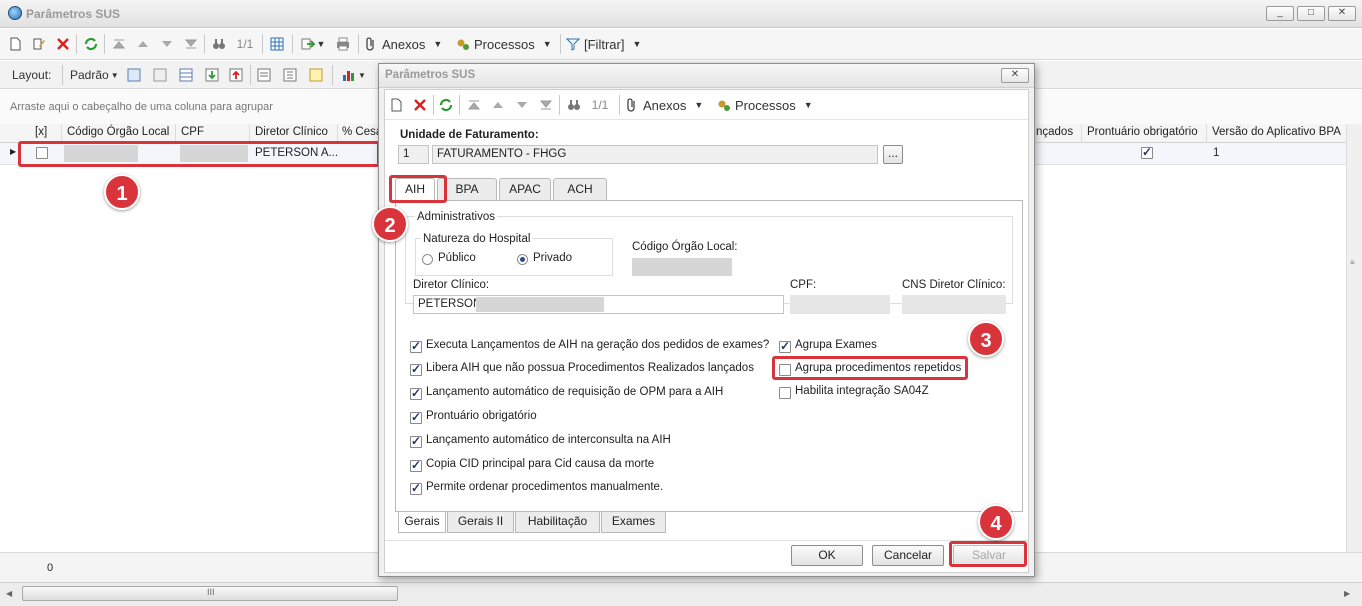  What do you see at coordinates (463, 44) in the screenshot?
I see `gears-icon` at bounding box center [463, 44].